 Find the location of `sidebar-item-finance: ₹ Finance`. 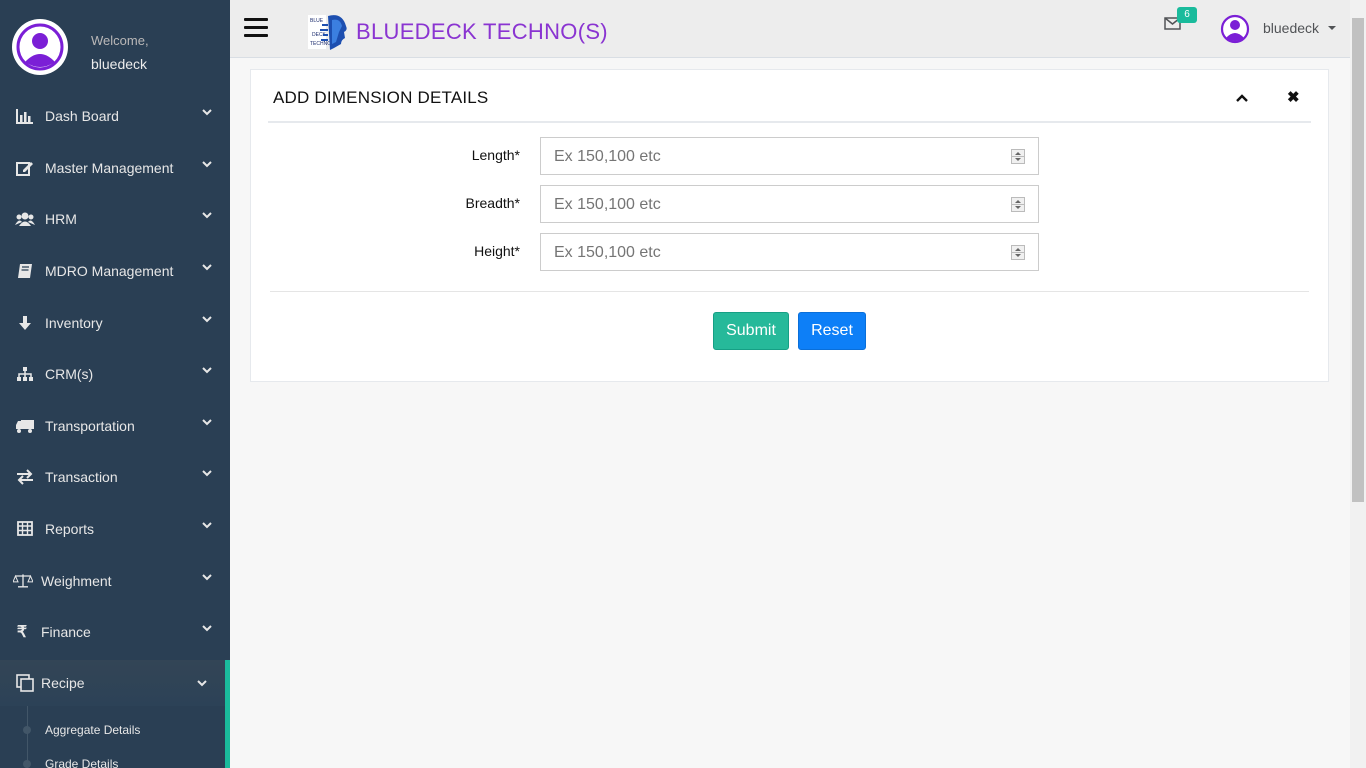

sidebar-item-finance: ₹ Finance is located at coordinates (115, 632).